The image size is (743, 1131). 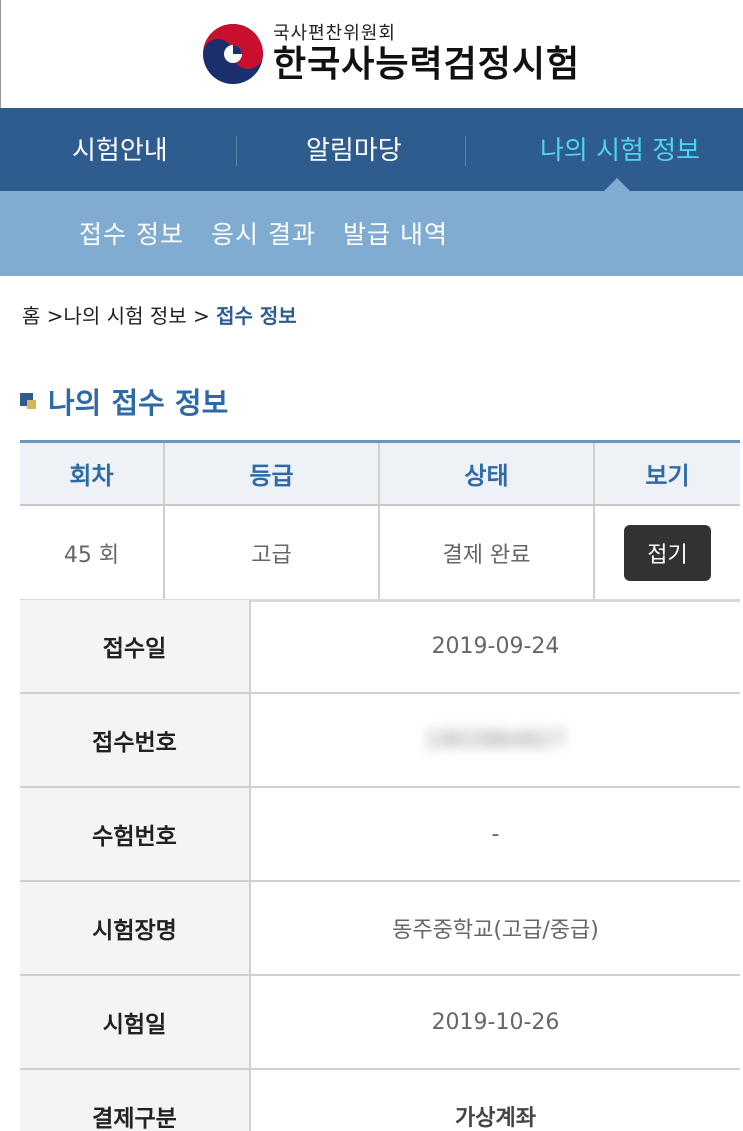 What do you see at coordinates (620, 148) in the screenshot?
I see `nav-my-exam-info: 나의 시험 정보` at bounding box center [620, 148].